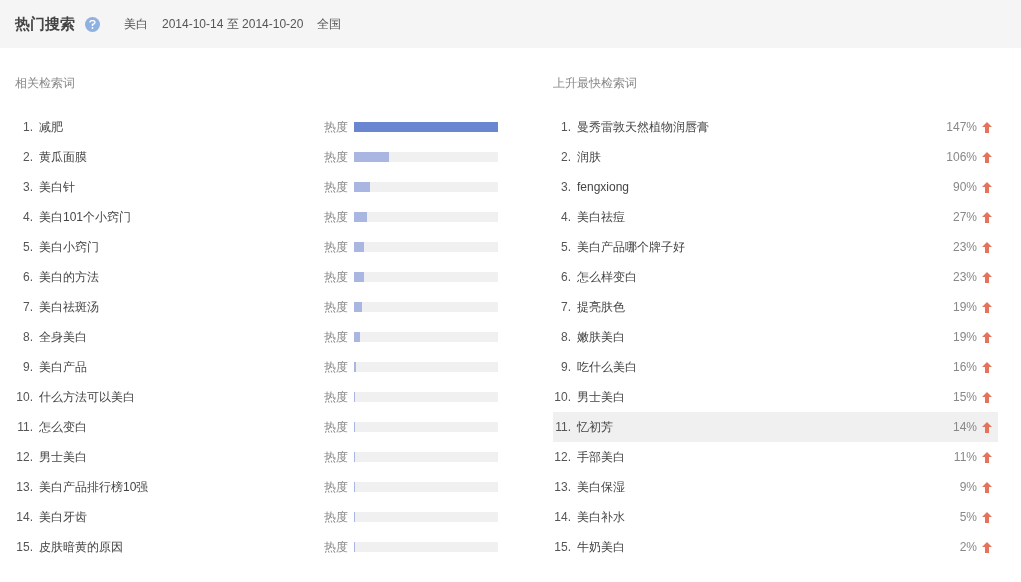 The height and width of the screenshot is (582, 1021). Describe the element at coordinates (181, 367) in the screenshot. I see `search-term: 美白产品` at that location.